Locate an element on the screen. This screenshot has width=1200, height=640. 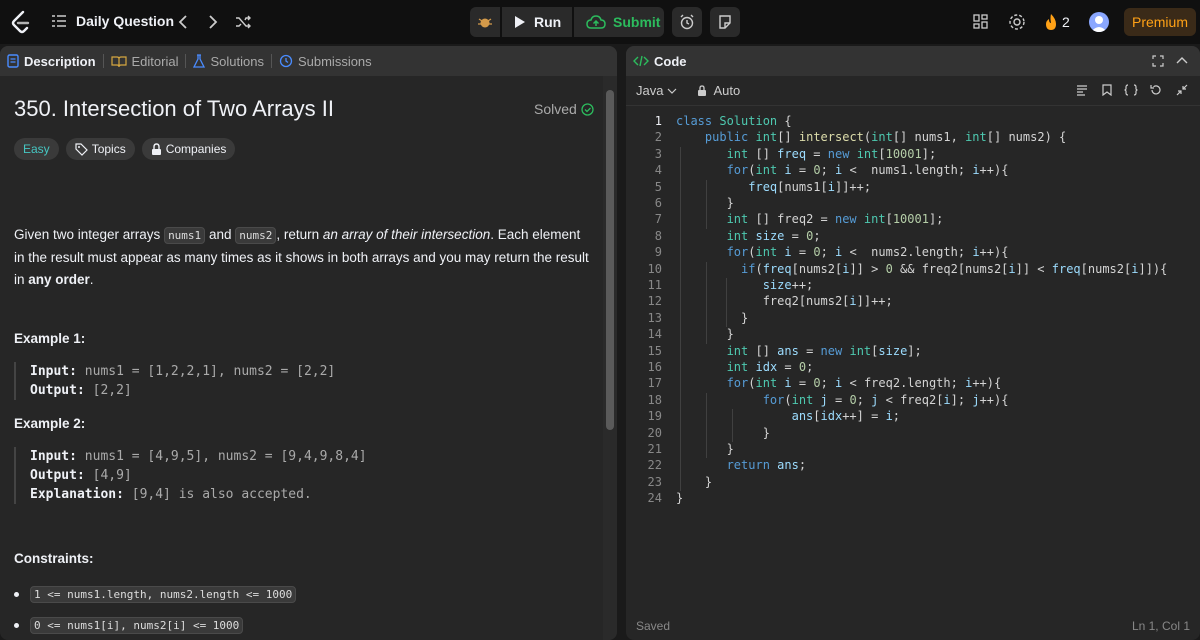
book-icon is located at coordinates (118, 61).